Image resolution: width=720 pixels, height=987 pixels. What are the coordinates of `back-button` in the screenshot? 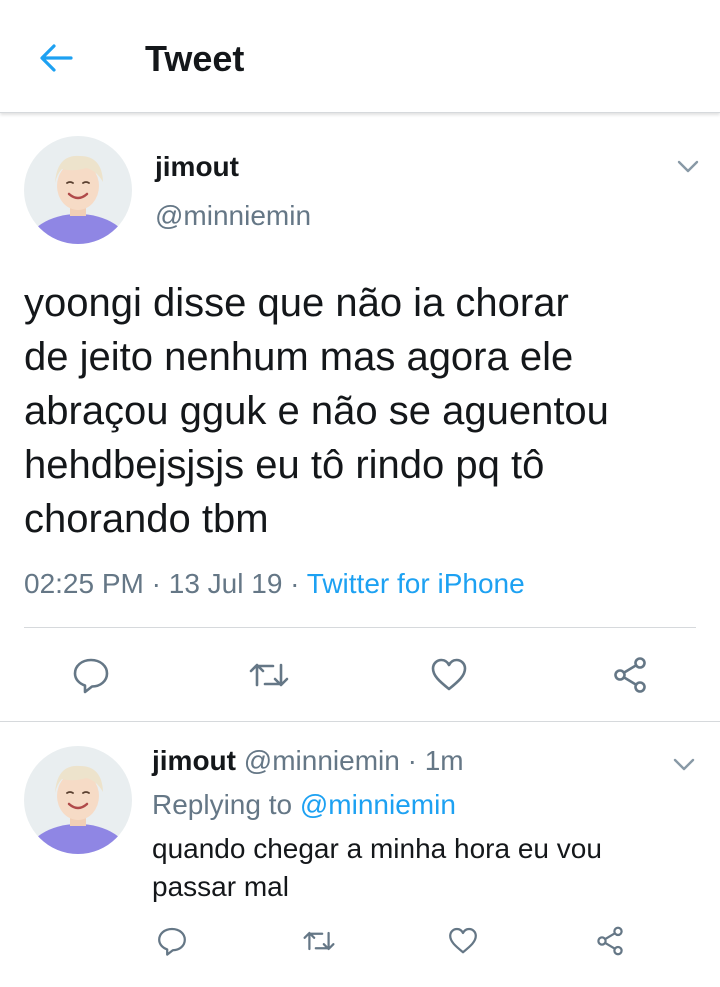 It's located at (56, 58).